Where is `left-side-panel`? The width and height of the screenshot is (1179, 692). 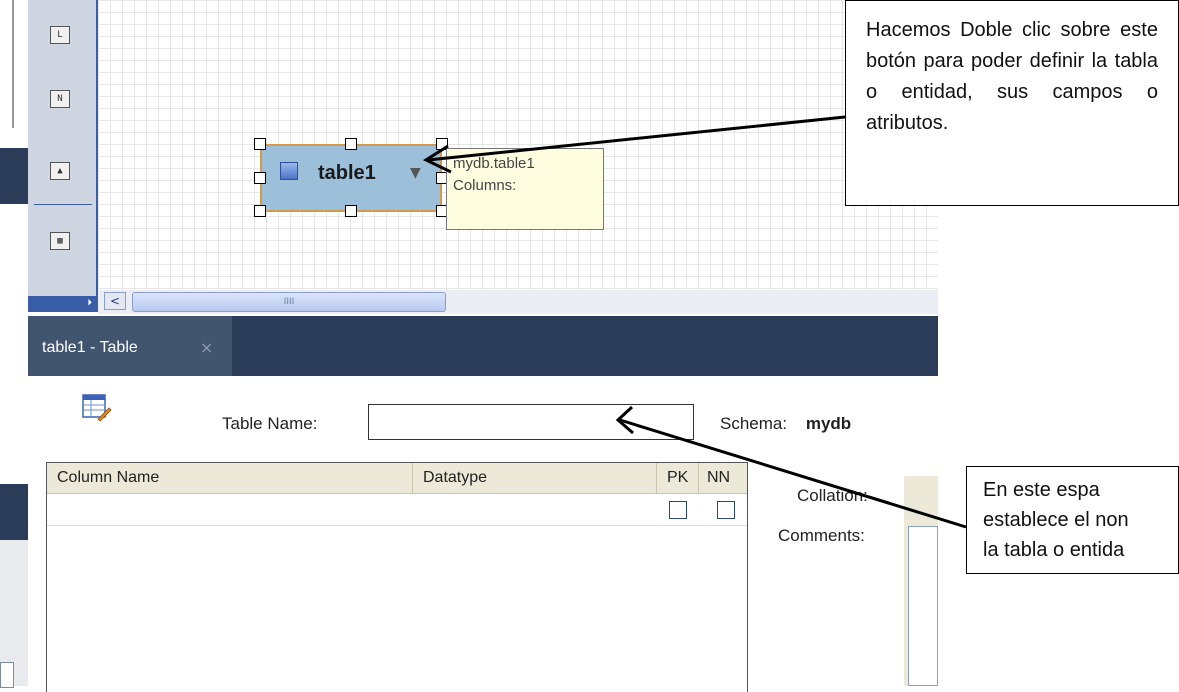 left-side-panel is located at coordinates (7, 64).